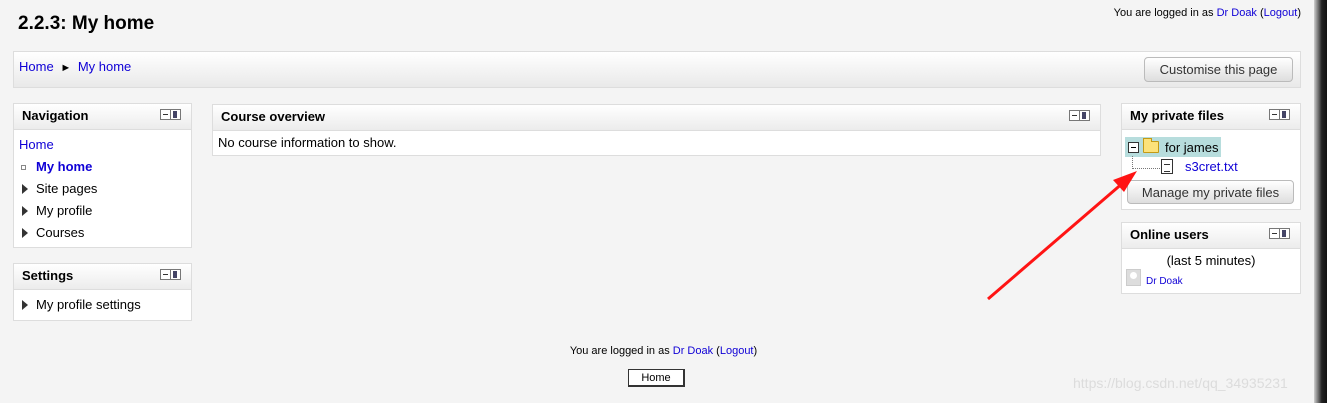  I want to click on annotation-arrow, so click(1062, 236).